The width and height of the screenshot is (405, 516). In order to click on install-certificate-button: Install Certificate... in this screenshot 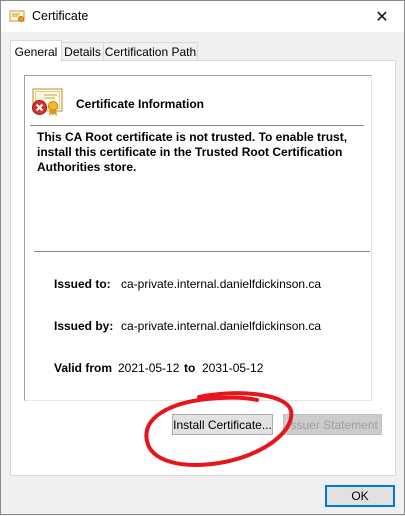, I will do `click(222, 424)`.